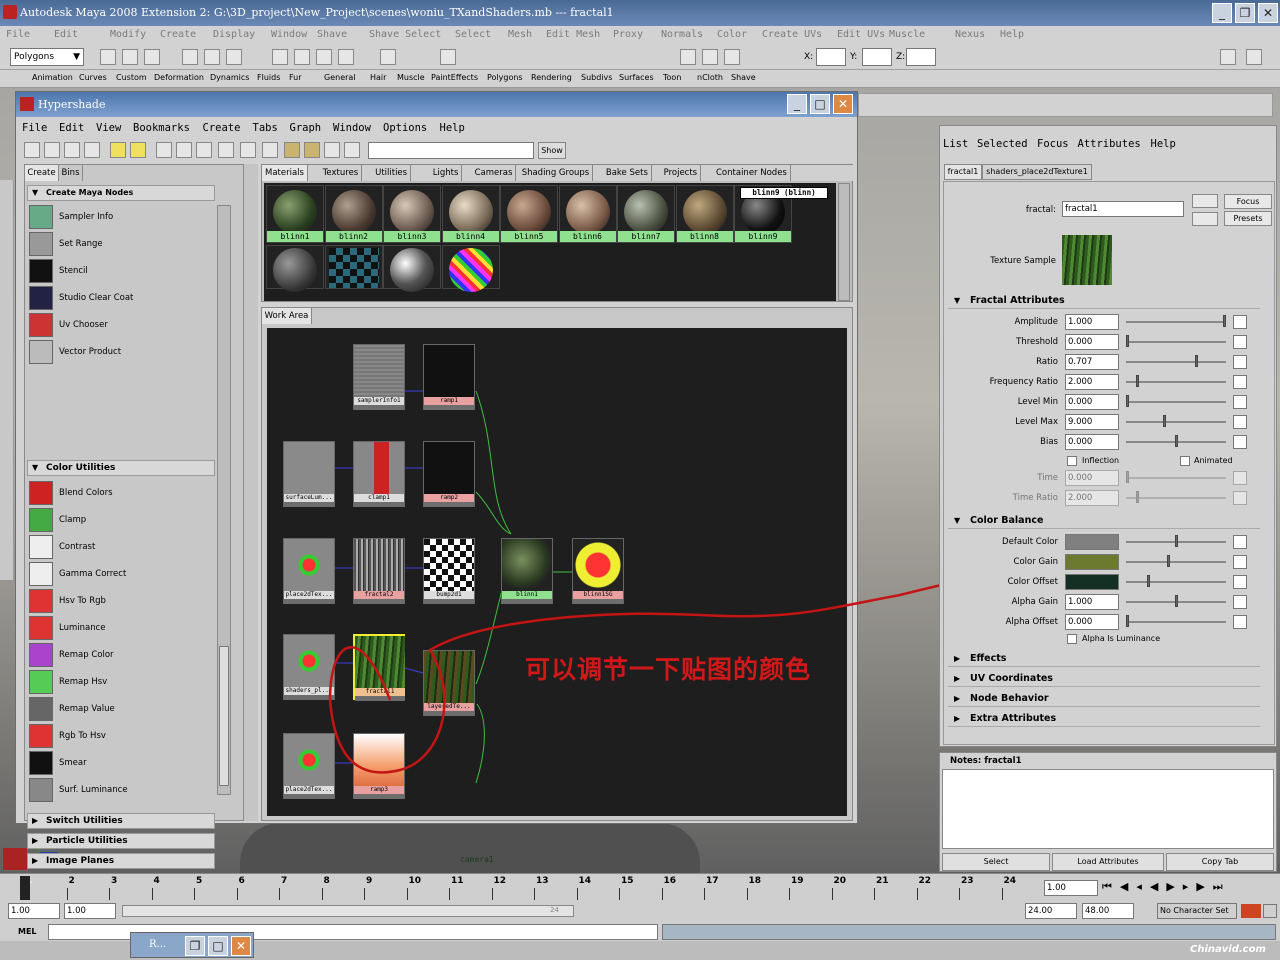 This screenshot has height=960, width=1280. What do you see at coordinates (1104, 678) in the screenshot?
I see `frame-uv-coordinates: ▶ UV Coordinates` at bounding box center [1104, 678].